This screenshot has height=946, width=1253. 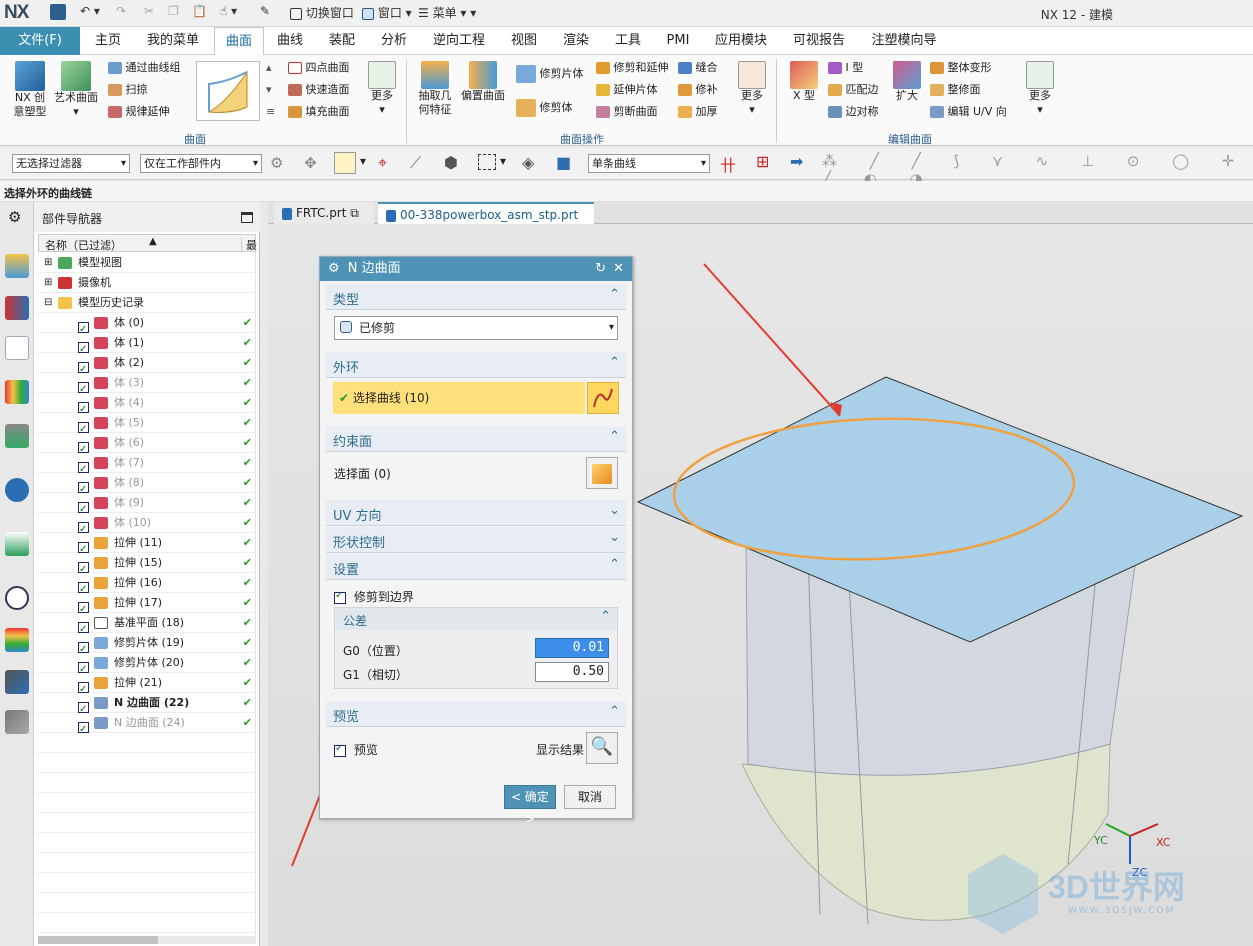 I want to click on tree-row: 基准平面 (18) ✔, so click(x=147, y=626).